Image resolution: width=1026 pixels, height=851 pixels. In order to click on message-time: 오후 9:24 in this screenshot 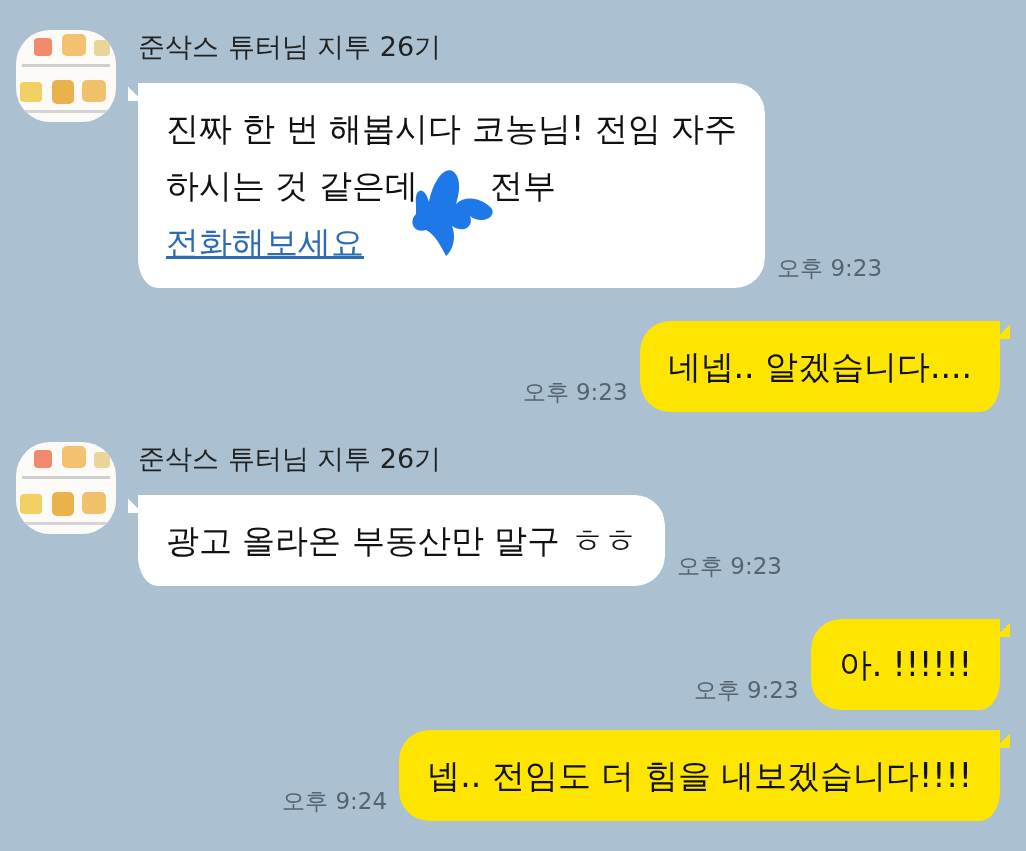, I will do `click(335, 801)`.